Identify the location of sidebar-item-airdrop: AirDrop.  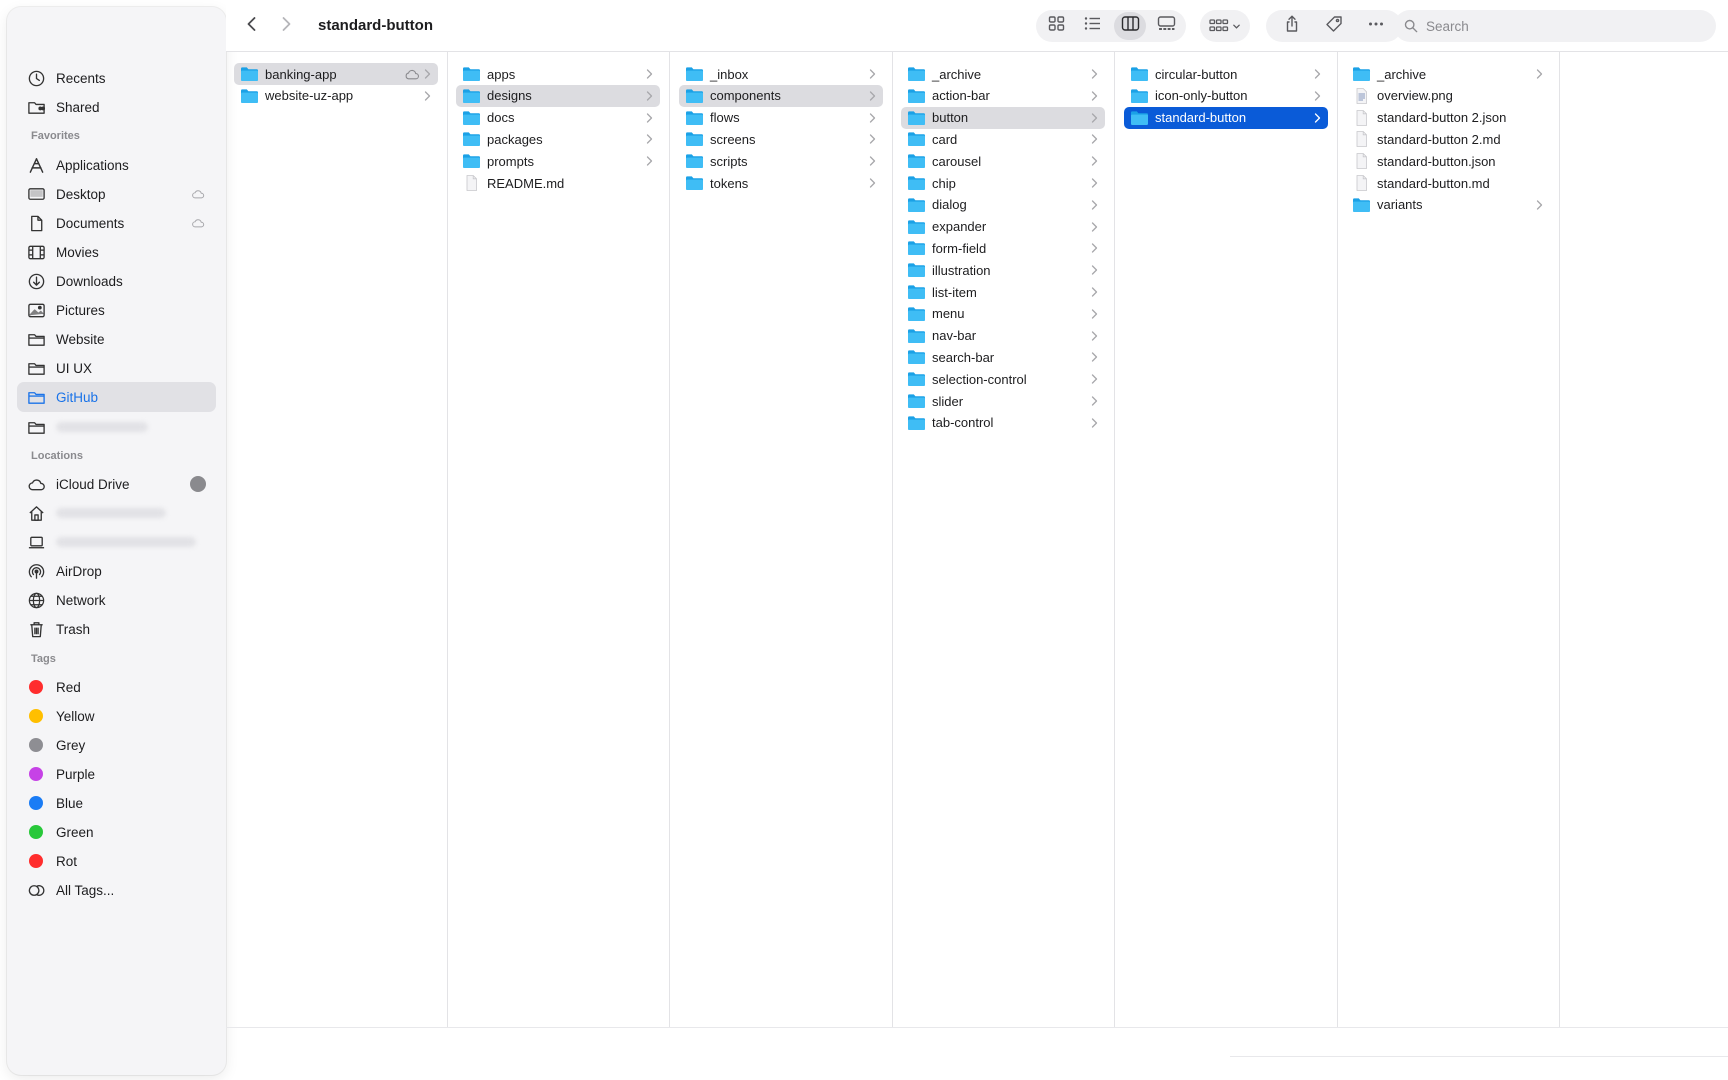
(116, 571).